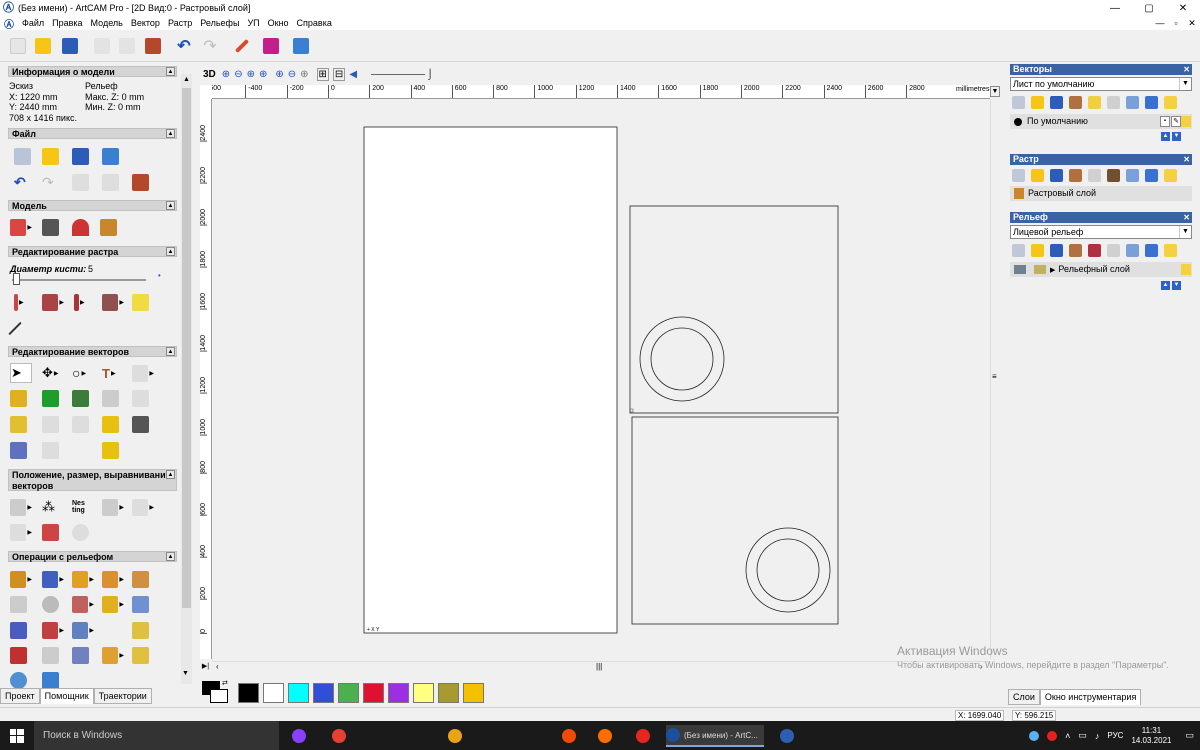 The image size is (1200, 750). I want to click on cylinder-button, so click(21, 450).